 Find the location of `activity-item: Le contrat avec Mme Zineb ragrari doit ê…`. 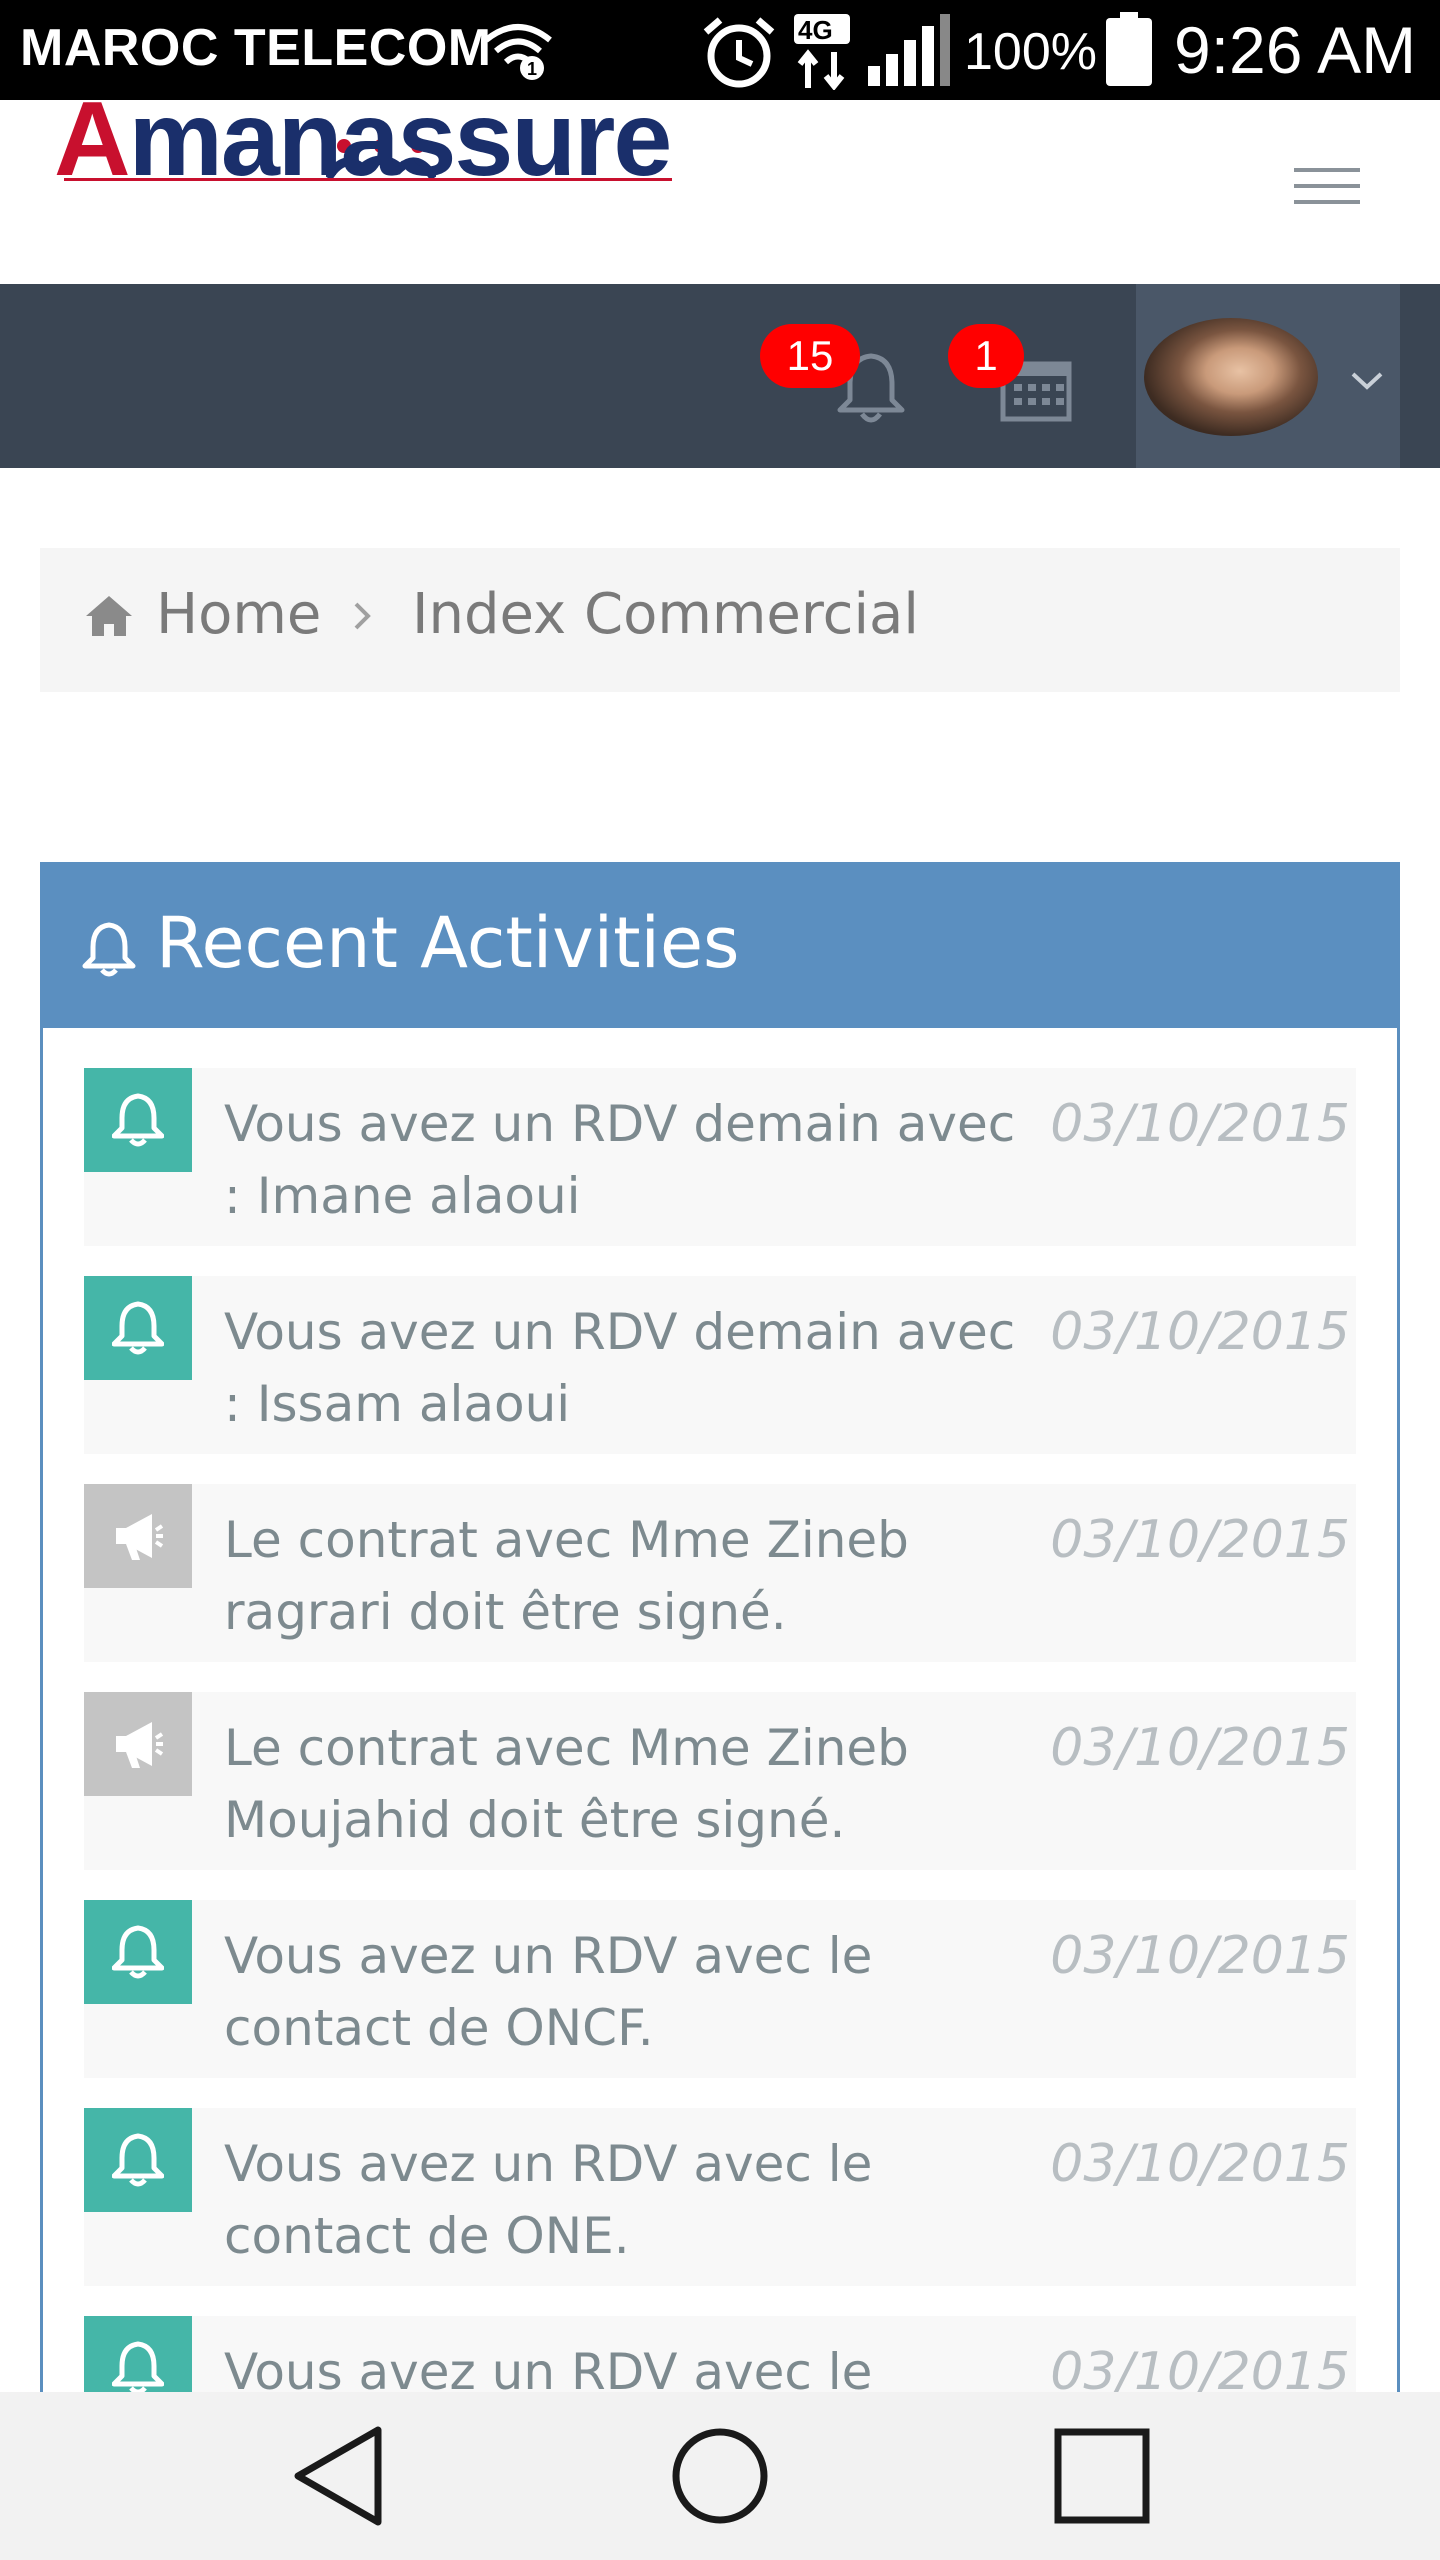

activity-item: Le contrat avec Mme Zineb ragrari doit ê… is located at coordinates (720, 1573).